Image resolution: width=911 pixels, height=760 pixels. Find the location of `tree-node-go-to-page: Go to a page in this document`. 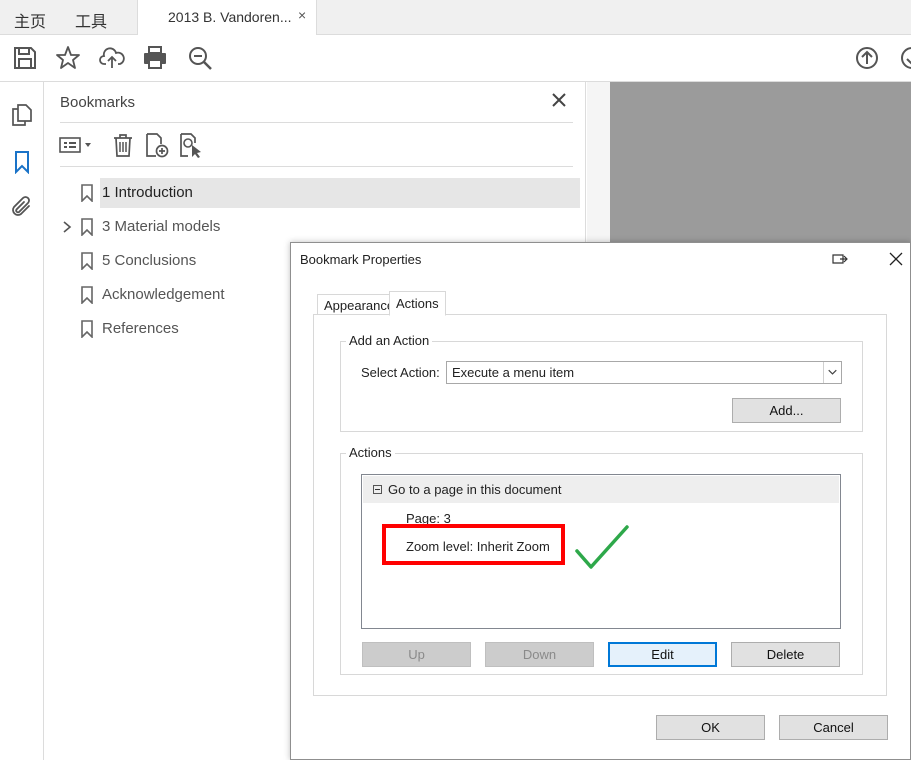

tree-node-go-to-page: Go to a page in this document is located at coordinates (601, 489).